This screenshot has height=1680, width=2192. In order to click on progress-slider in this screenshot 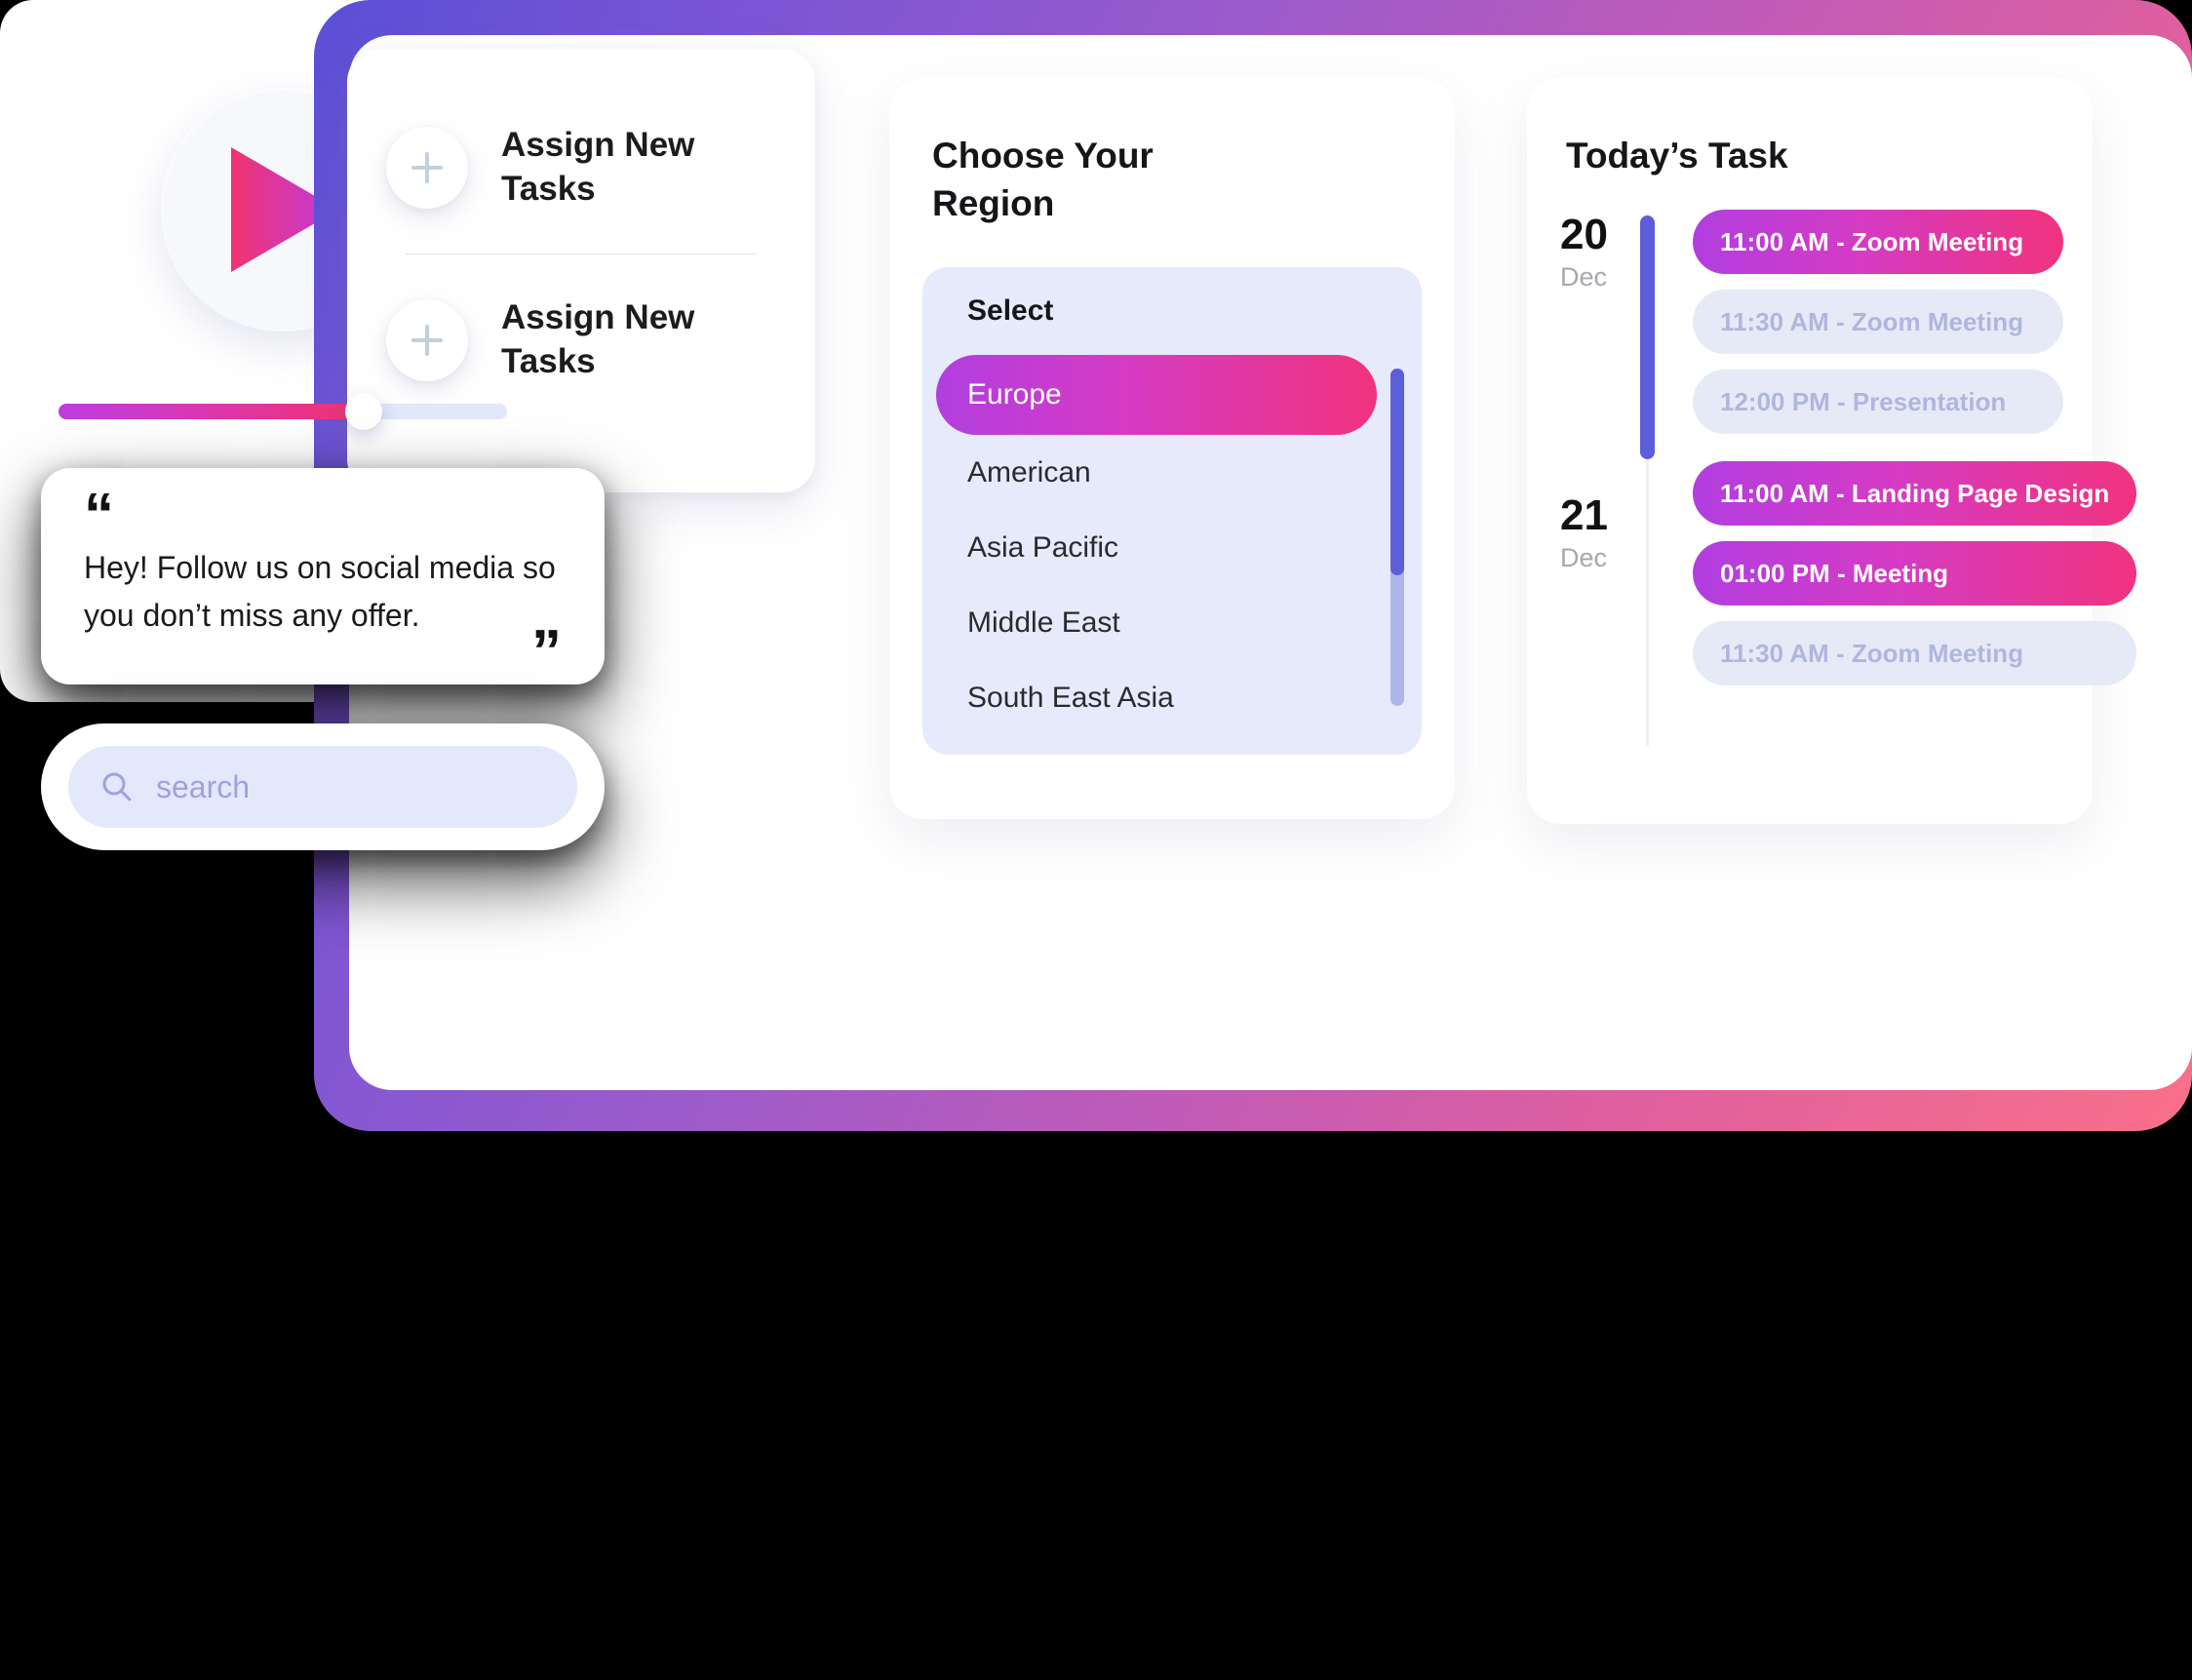, I will do `click(283, 411)`.